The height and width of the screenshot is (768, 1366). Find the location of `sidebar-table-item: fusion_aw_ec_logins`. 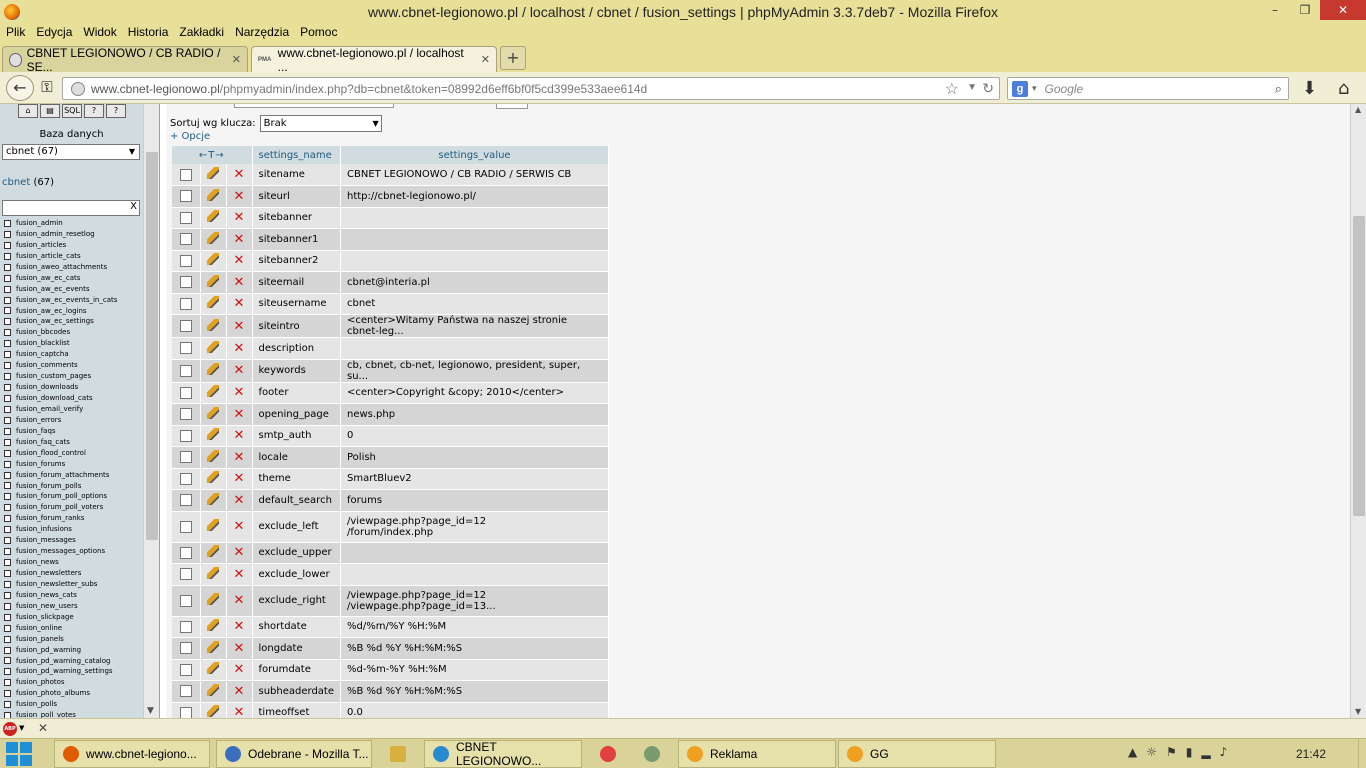

sidebar-table-item: fusion_aw_ec_logins is located at coordinates (74, 311).